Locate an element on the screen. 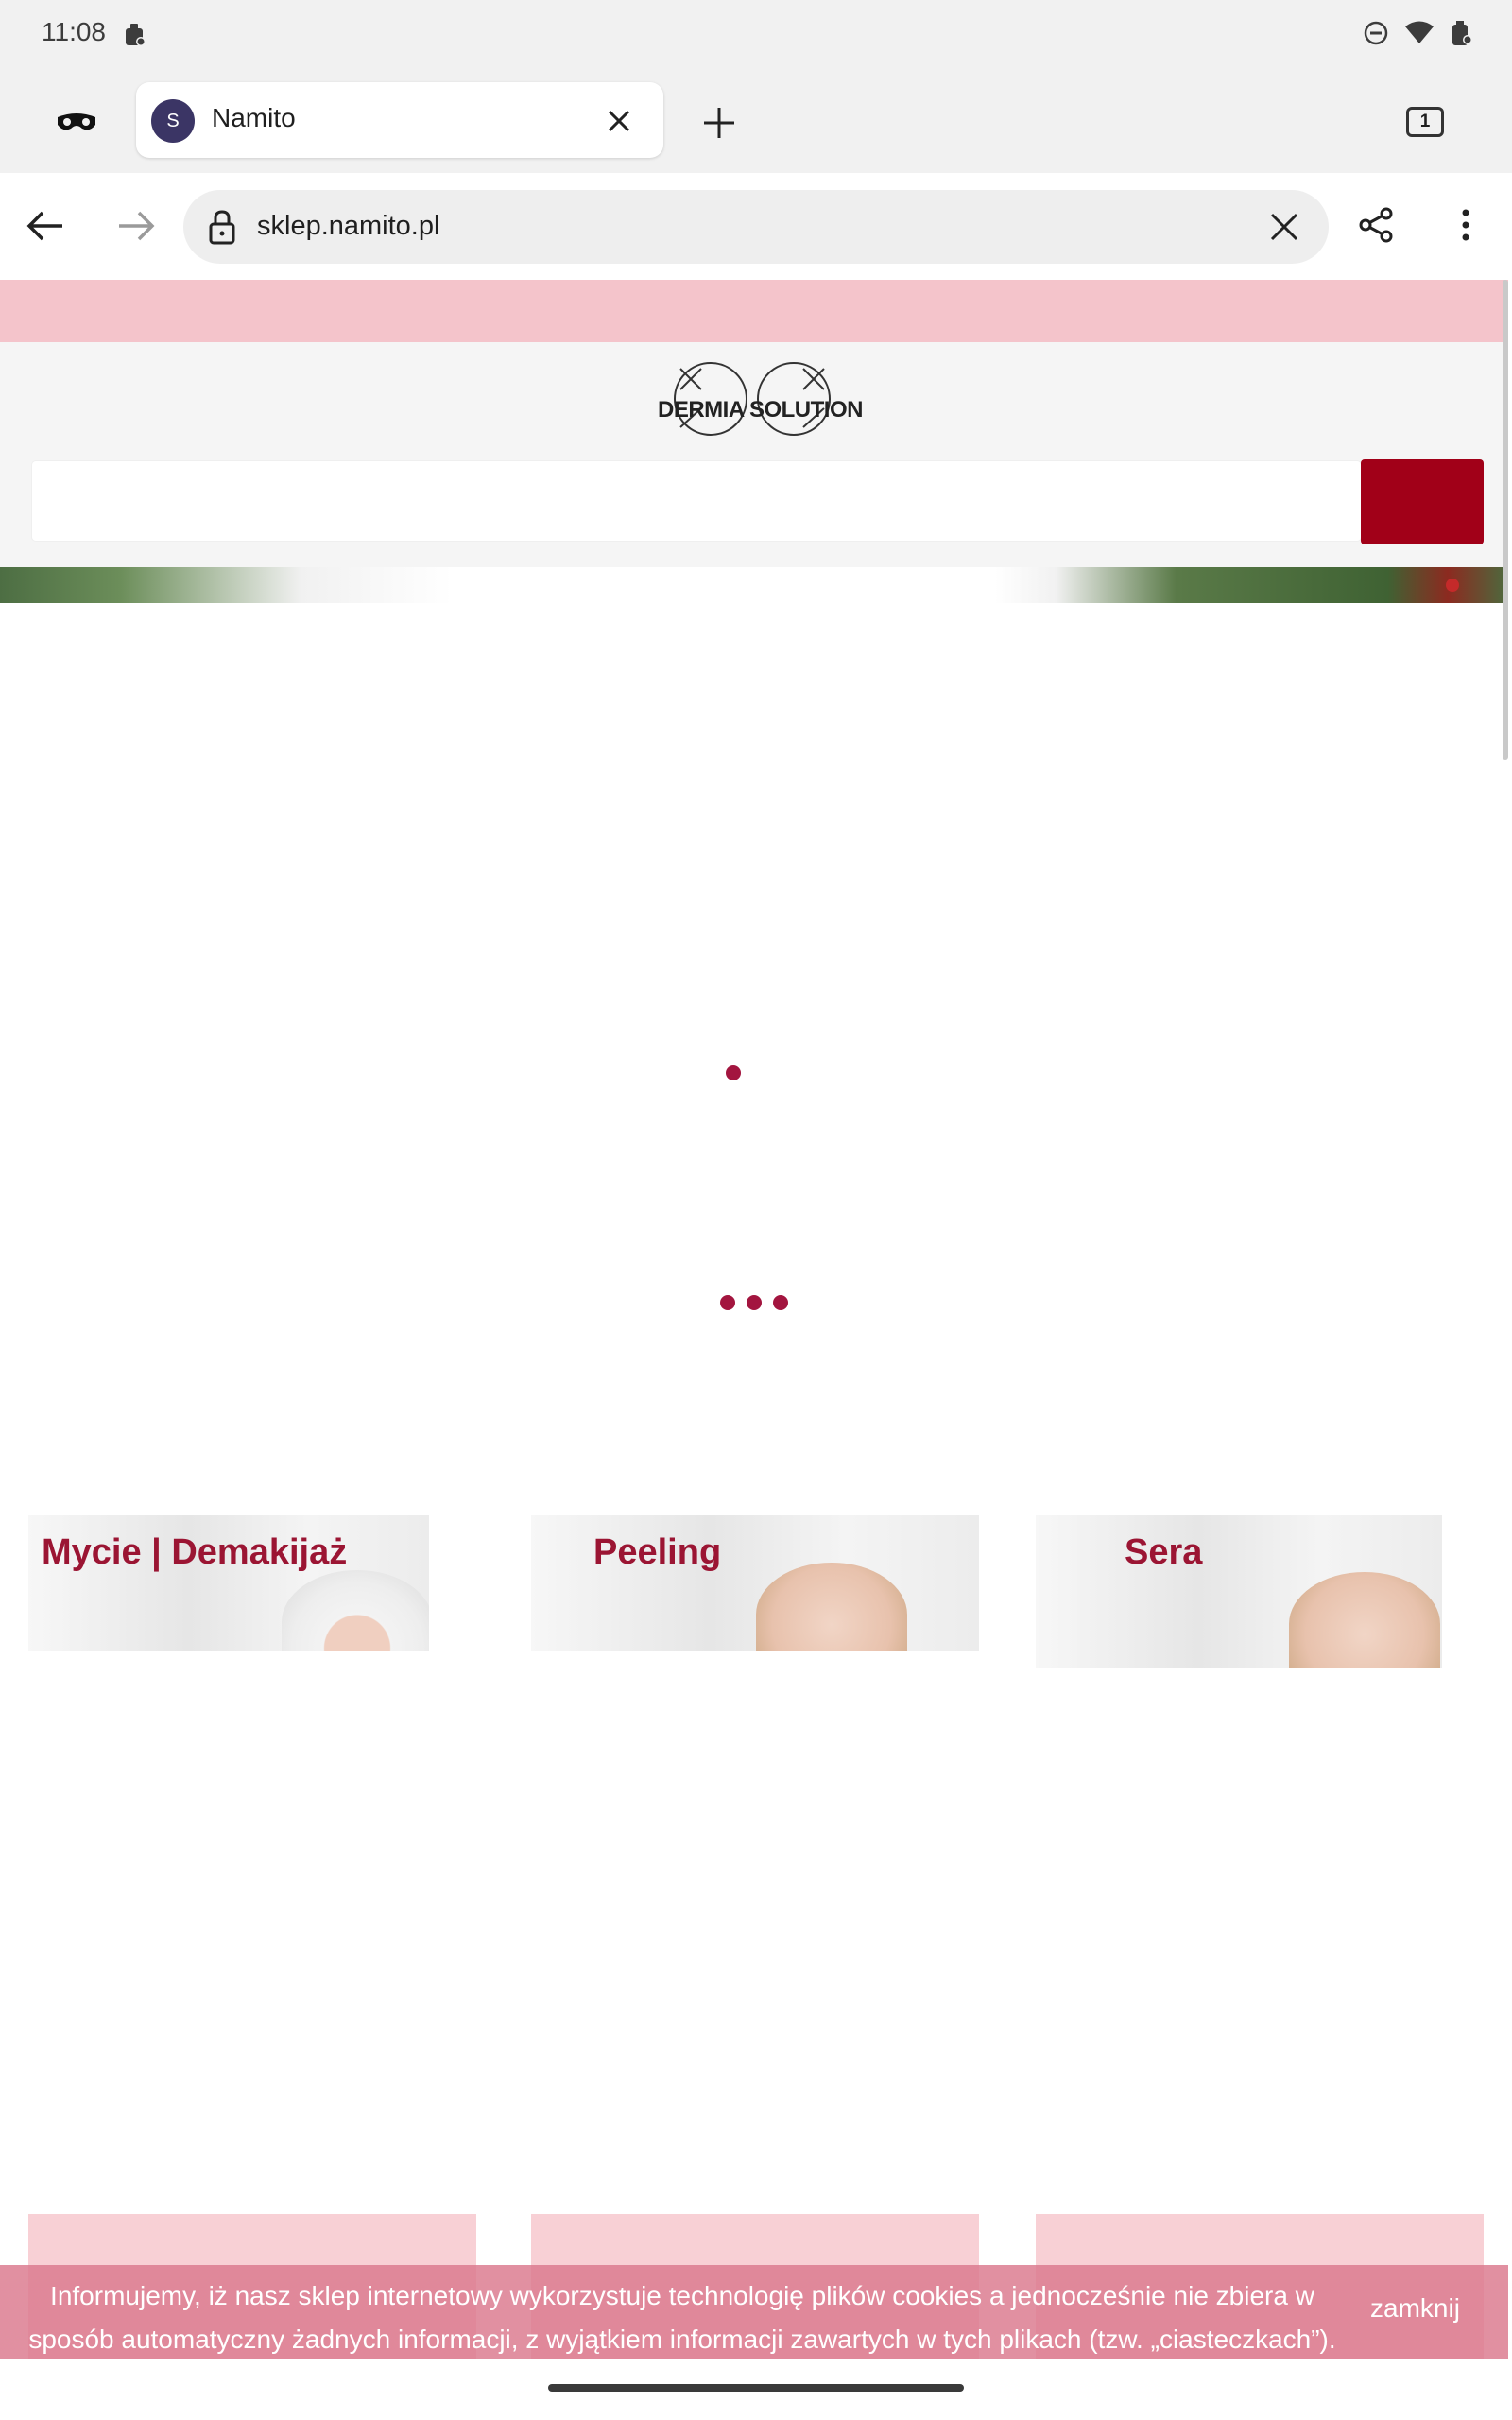 The height and width of the screenshot is (2420, 1512). new-tab-icon is located at coordinates (719, 123).